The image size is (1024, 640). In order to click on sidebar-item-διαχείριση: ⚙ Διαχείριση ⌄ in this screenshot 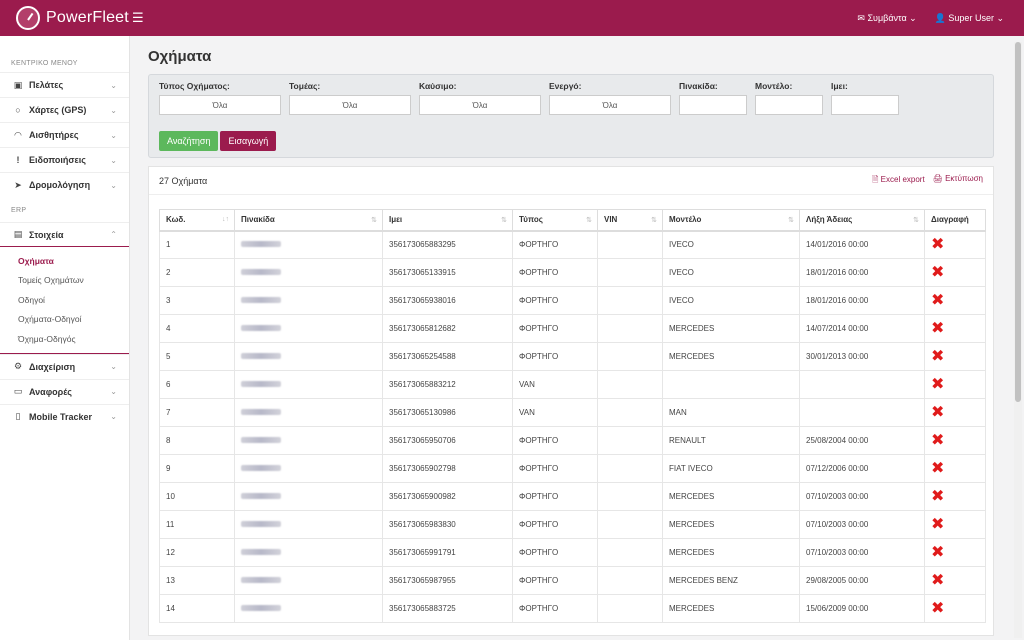, I will do `click(64, 366)`.